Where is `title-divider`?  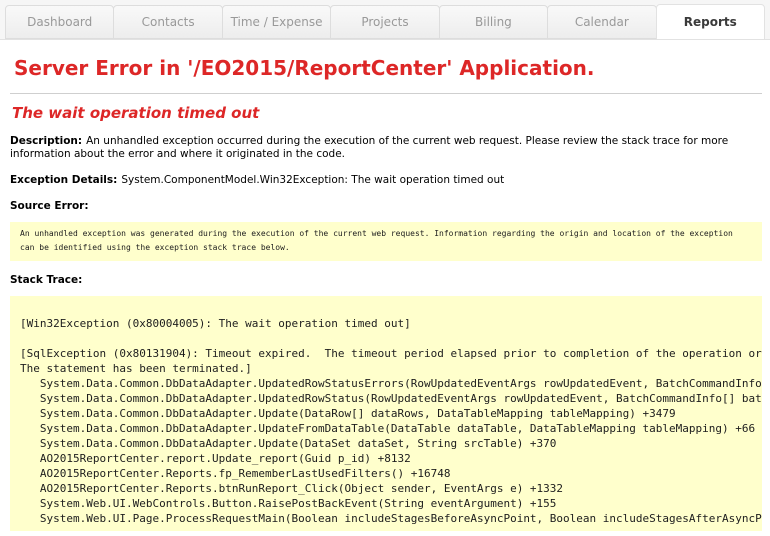
title-divider is located at coordinates (386, 93).